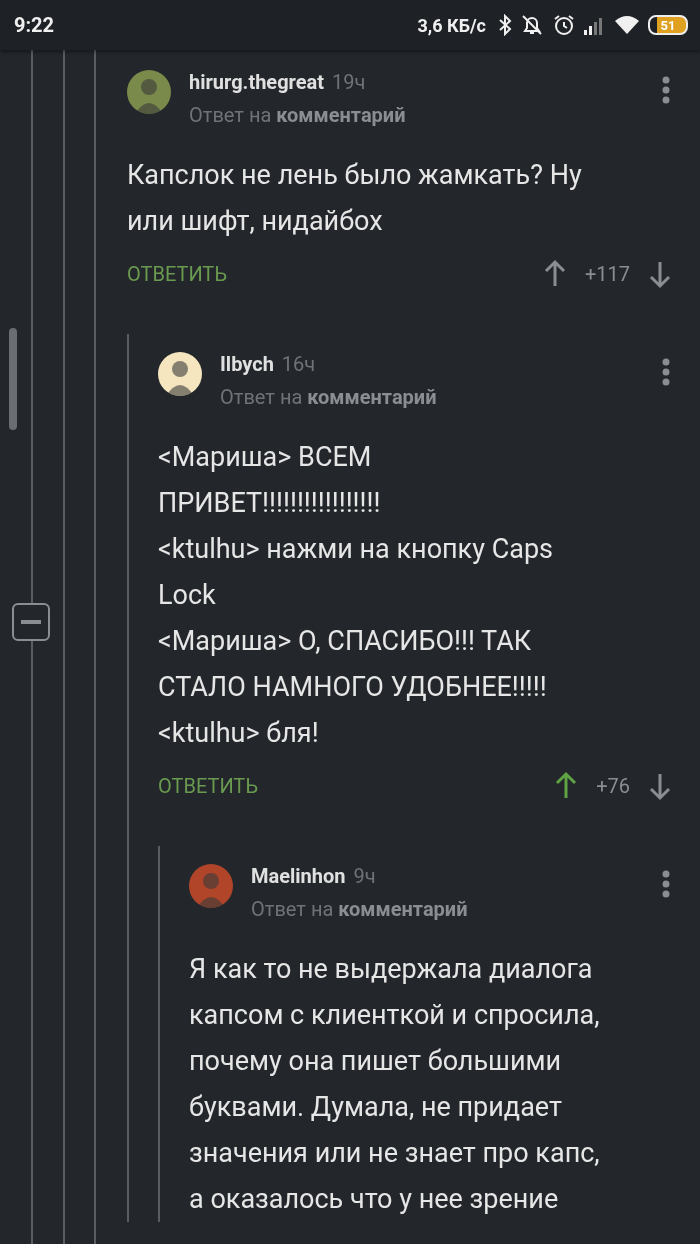 This screenshot has width=700, height=1244. I want to click on collapse-button, so click(31, 622).